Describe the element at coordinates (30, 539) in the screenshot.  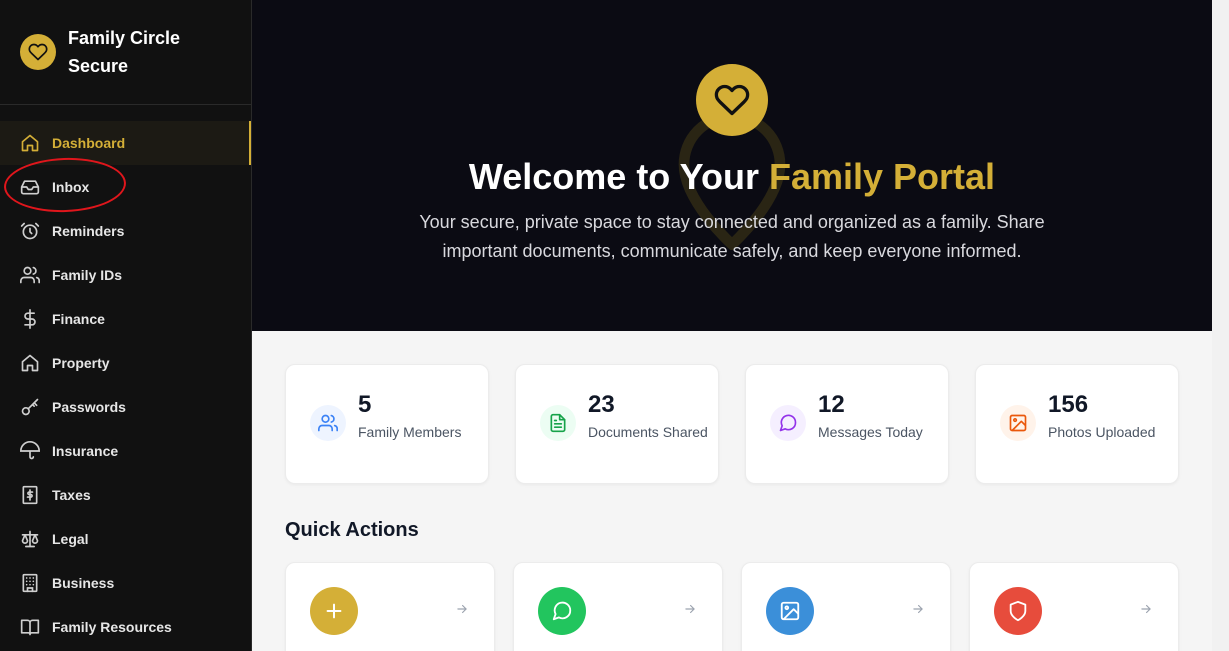
I see `scale-icon` at that location.